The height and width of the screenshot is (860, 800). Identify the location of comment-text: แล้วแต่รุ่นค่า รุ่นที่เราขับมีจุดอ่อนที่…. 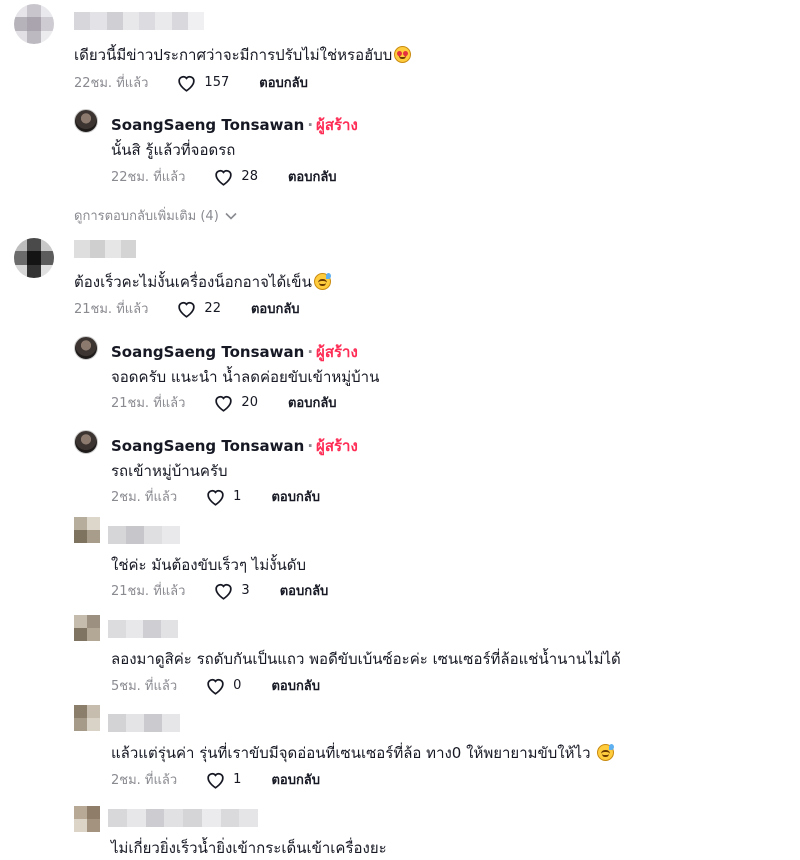
(363, 753).